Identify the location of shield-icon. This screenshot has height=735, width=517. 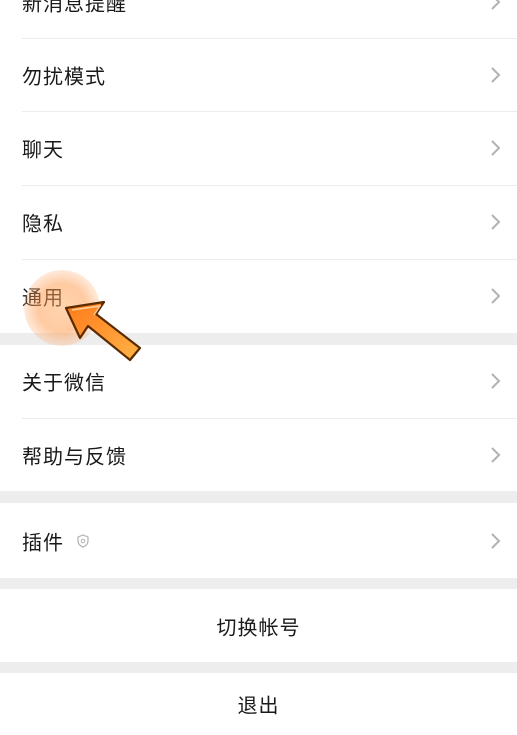
(83, 541).